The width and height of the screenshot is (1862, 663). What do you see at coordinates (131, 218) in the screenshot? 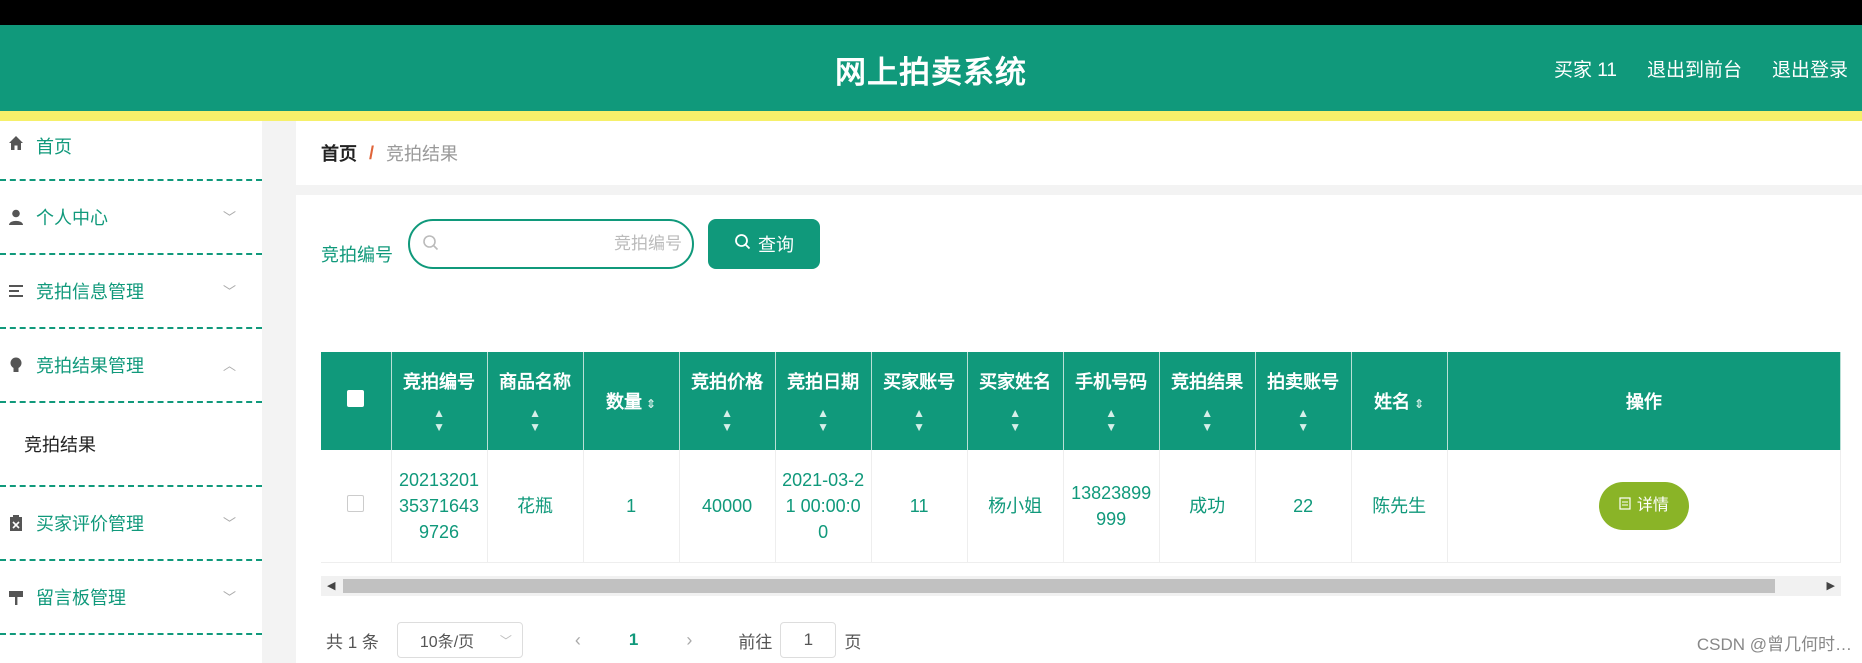
I see `sidebar-item-personal-center: 个人中心 ﹀` at bounding box center [131, 218].